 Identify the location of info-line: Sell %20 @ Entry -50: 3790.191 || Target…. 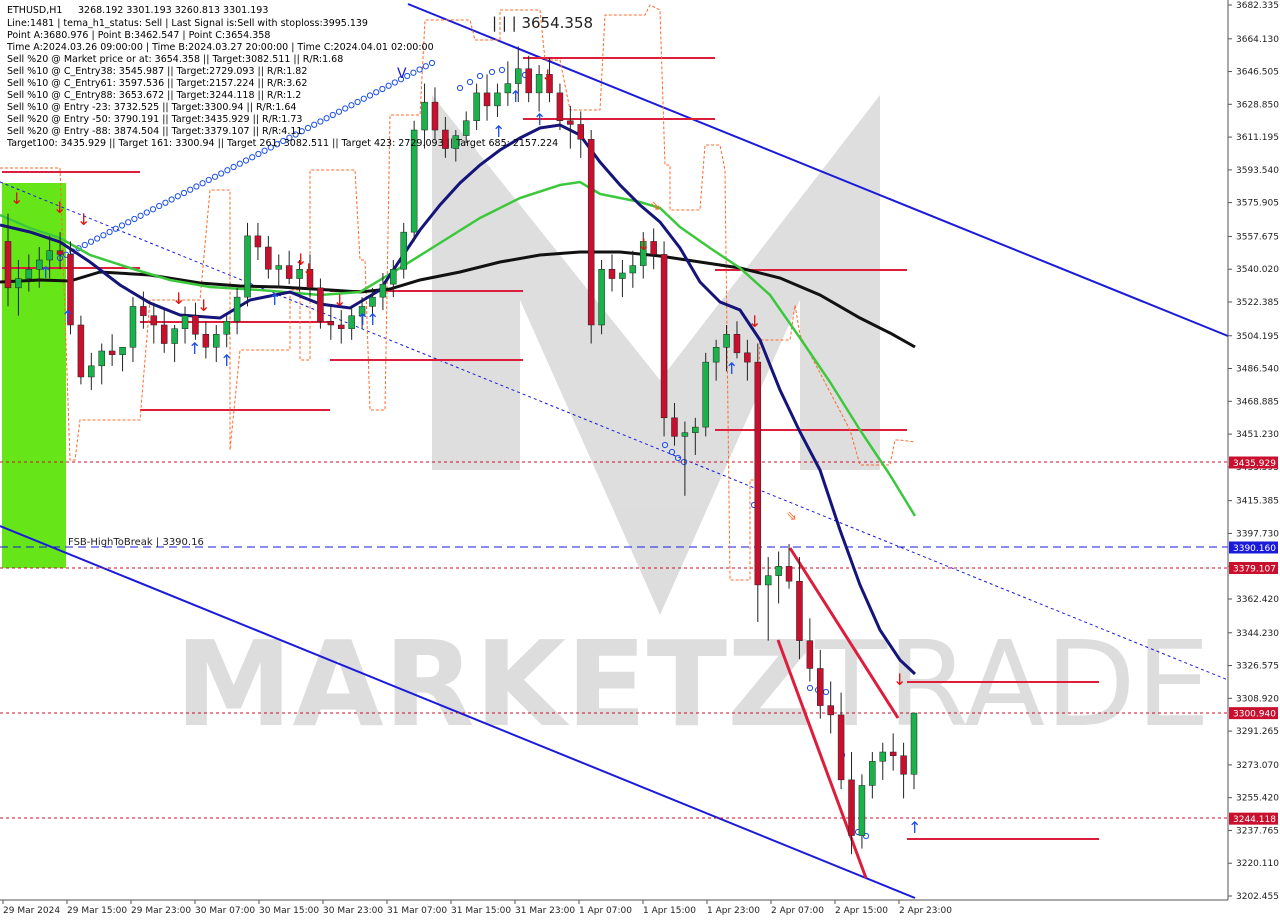
(154, 119).